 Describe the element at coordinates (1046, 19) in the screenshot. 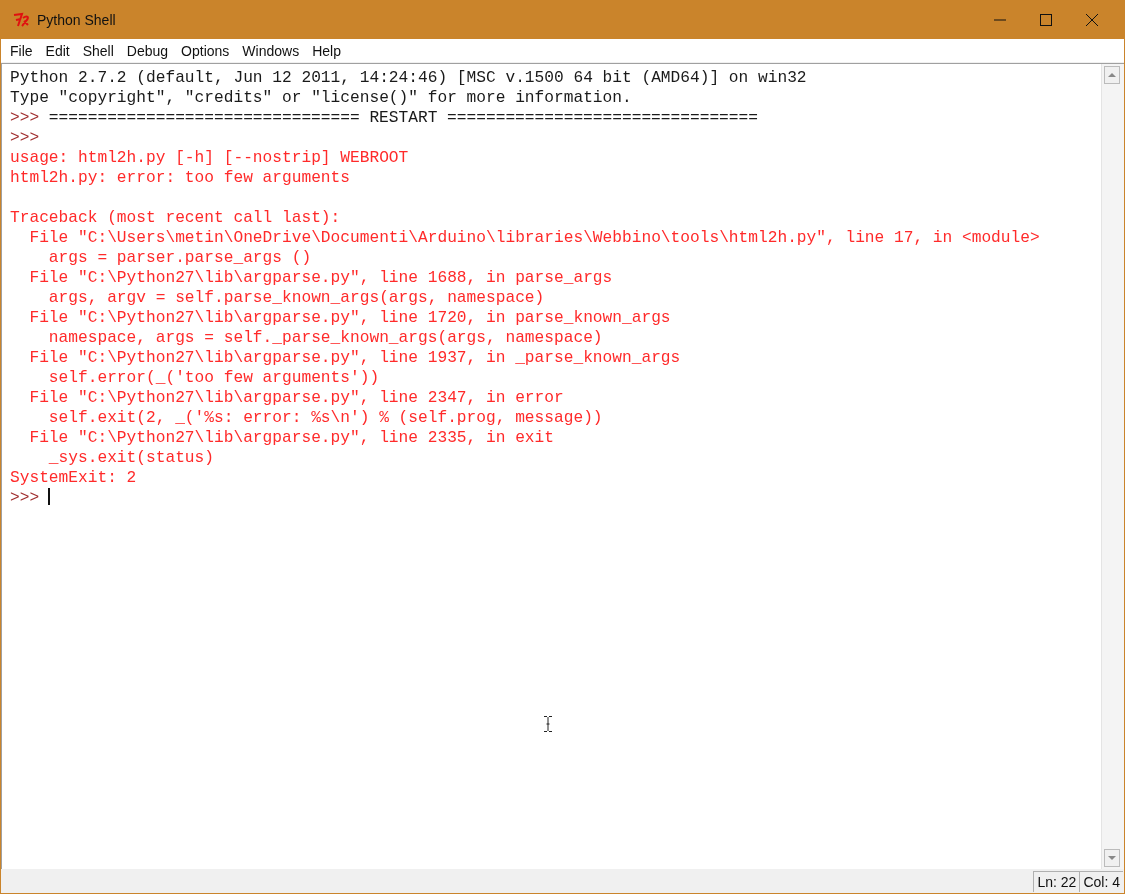

I see `maximize-icon` at that location.